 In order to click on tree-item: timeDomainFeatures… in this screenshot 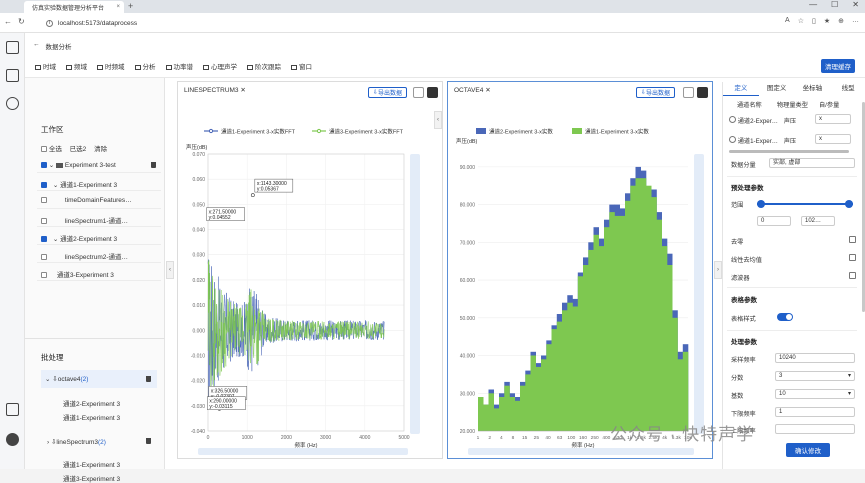, I will do `click(86, 200)`.